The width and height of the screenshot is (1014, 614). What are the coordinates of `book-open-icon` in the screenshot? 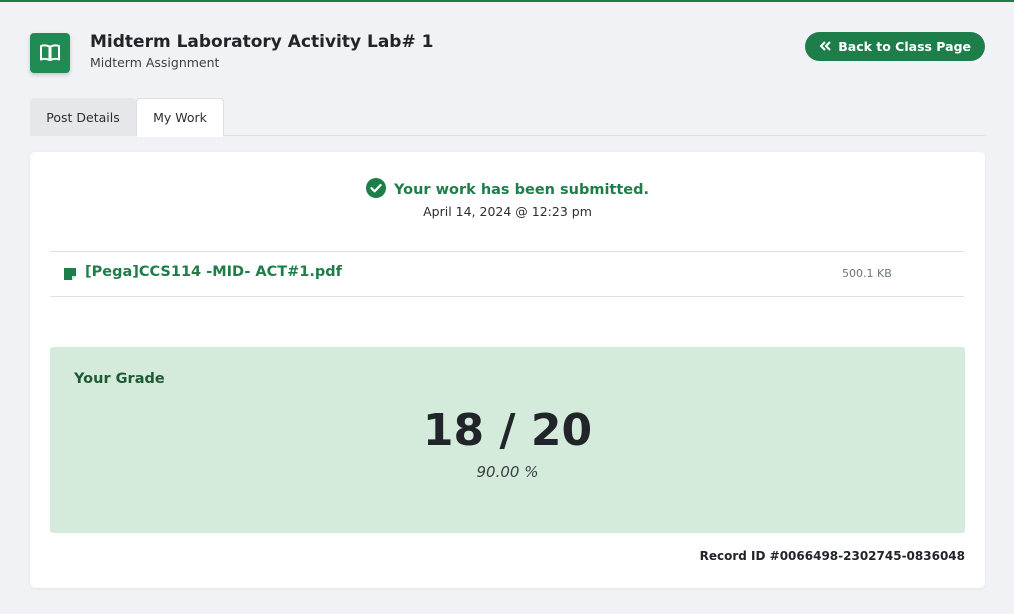 It's located at (50, 53).